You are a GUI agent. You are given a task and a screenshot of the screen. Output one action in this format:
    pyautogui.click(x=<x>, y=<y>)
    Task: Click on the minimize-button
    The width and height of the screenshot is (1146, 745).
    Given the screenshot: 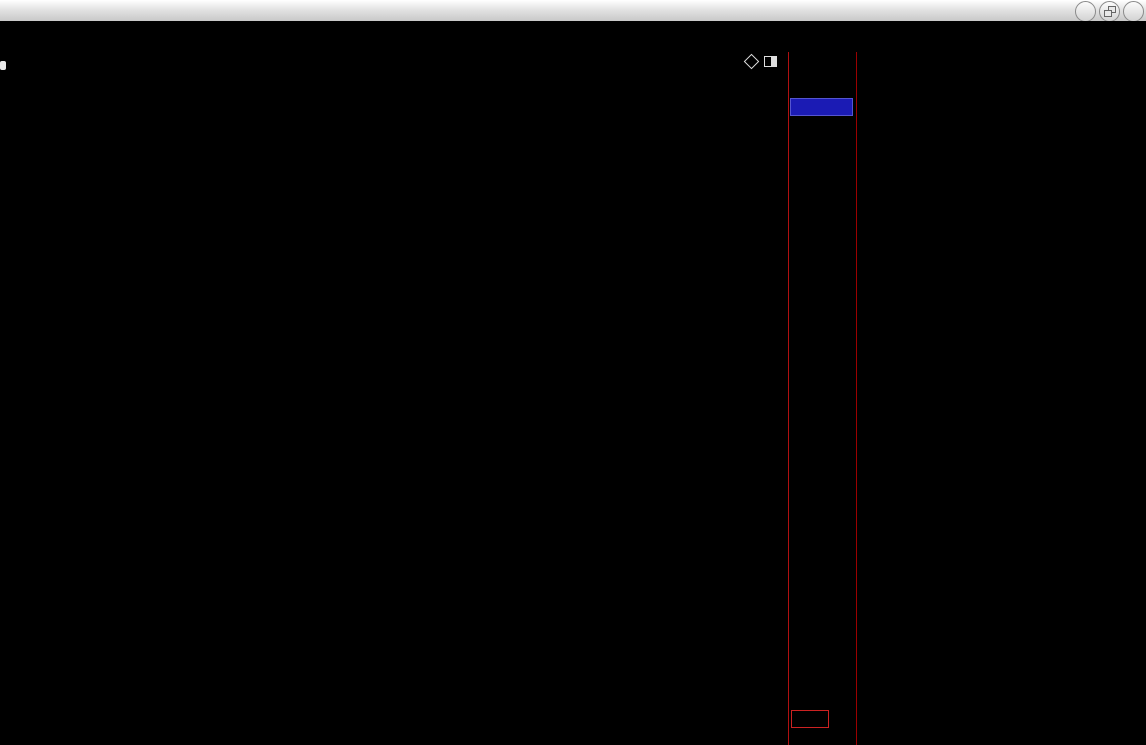 What is the action you would take?
    pyautogui.click(x=1085, y=11)
    